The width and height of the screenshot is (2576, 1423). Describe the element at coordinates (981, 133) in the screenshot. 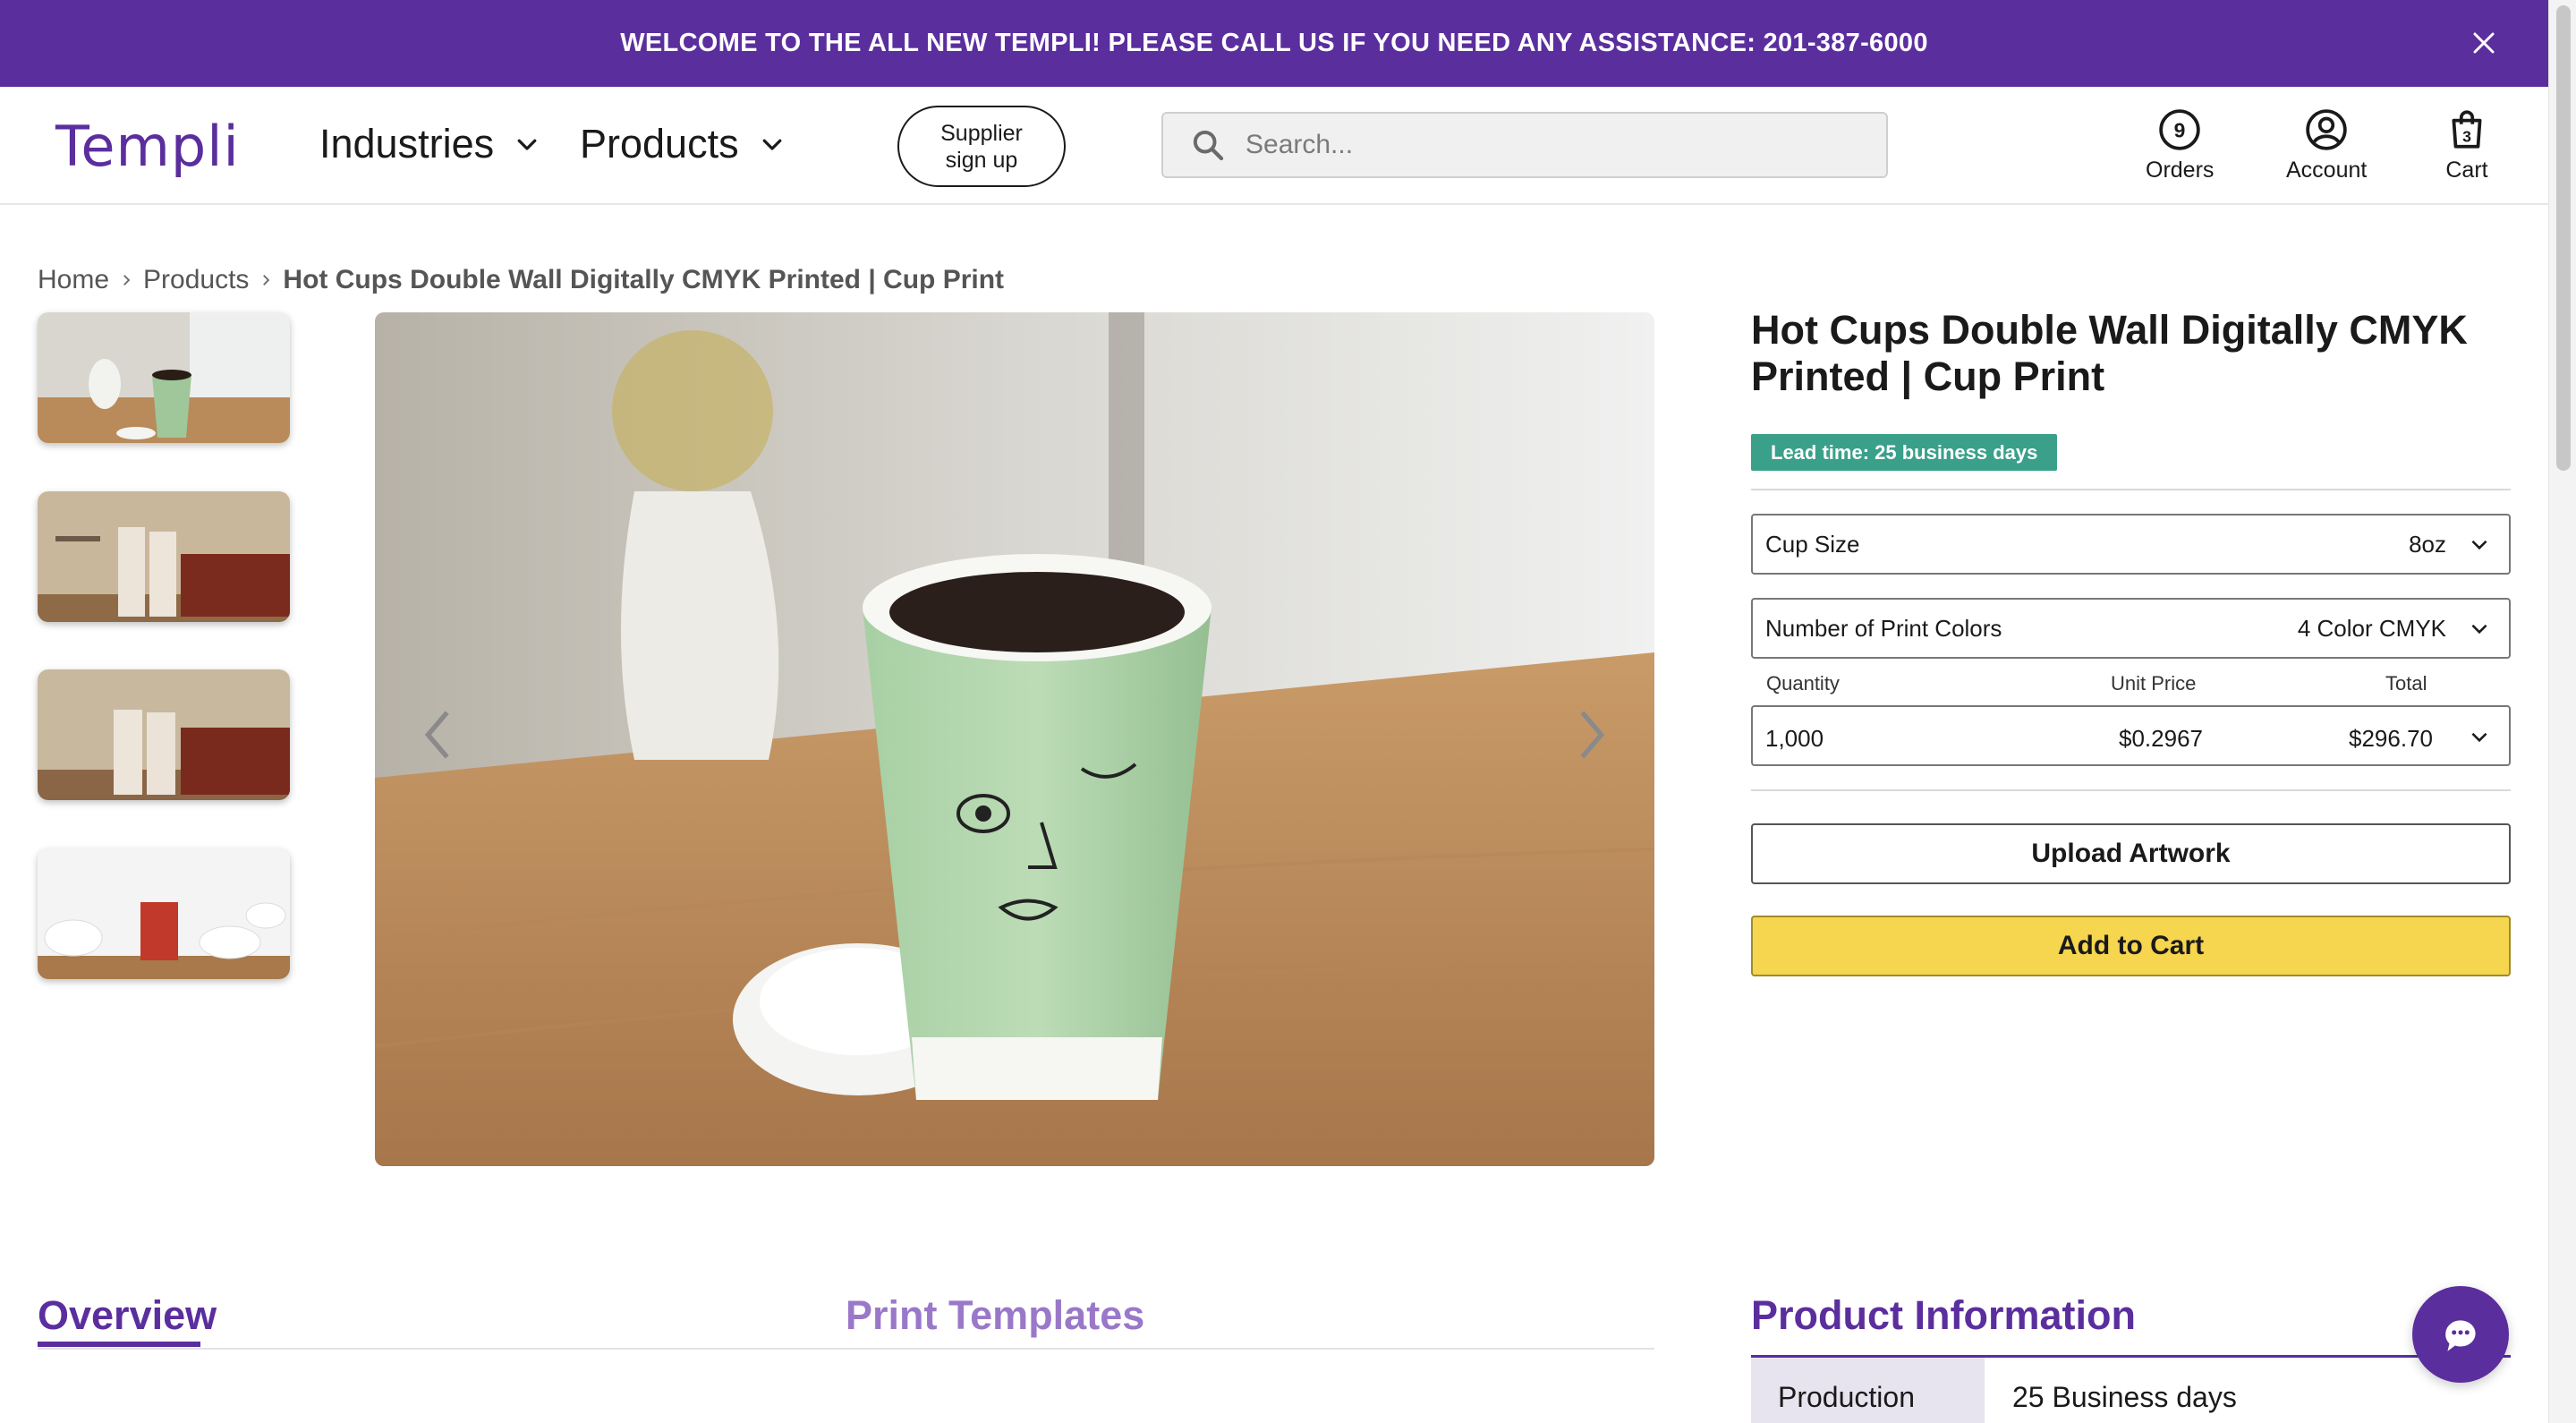

I see `supplier-line-1: Supplier` at that location.